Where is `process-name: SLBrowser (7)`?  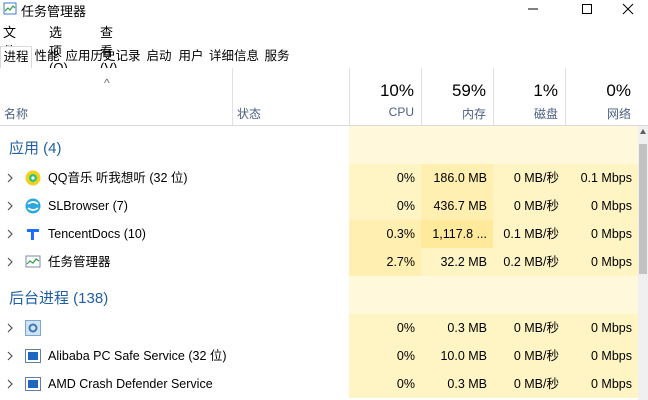 process-name: SLBrowser (7) is located at coordinates (88, 206).